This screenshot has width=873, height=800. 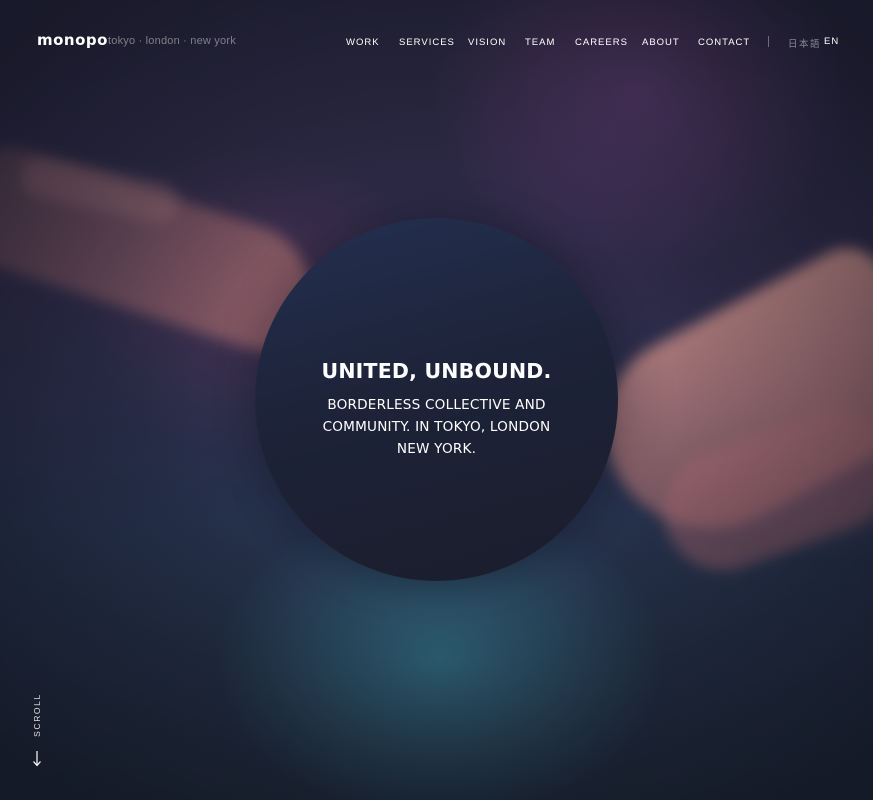 I want to click on nav-item-team: TEAM, so click(x=540, y=42).